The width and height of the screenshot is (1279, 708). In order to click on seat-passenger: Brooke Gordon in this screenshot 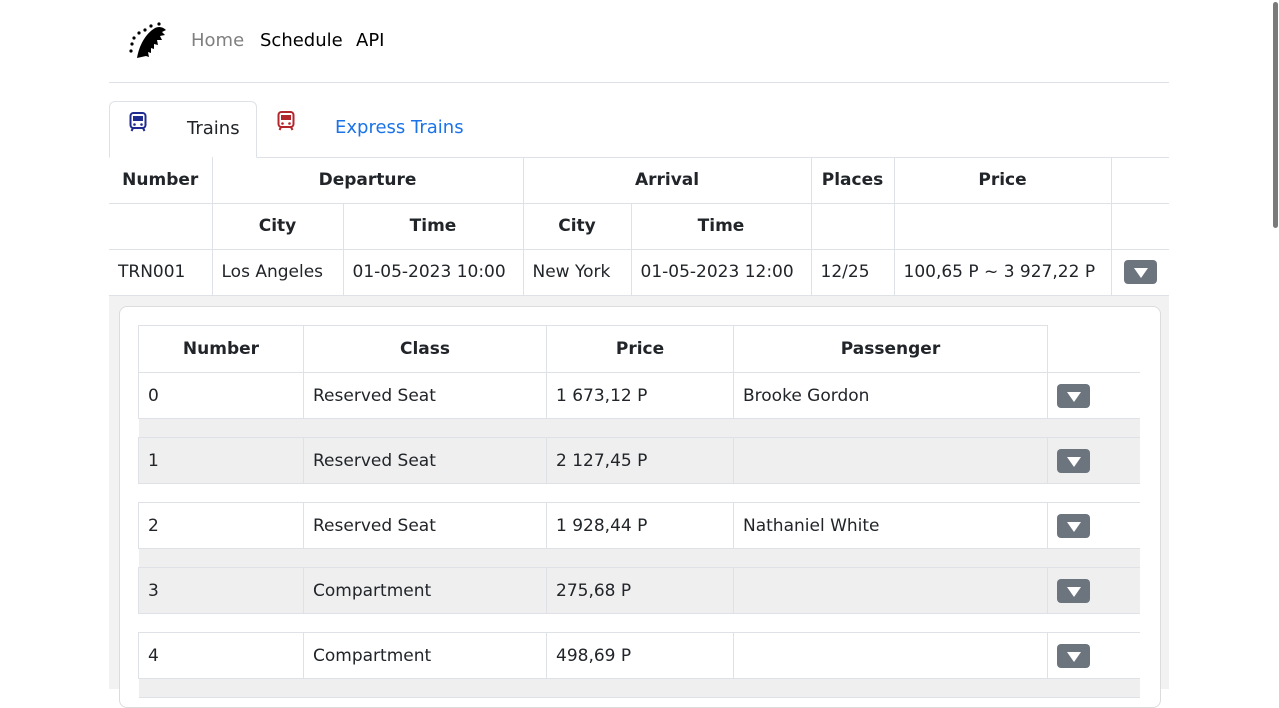, I will do `click(890, 395)`.